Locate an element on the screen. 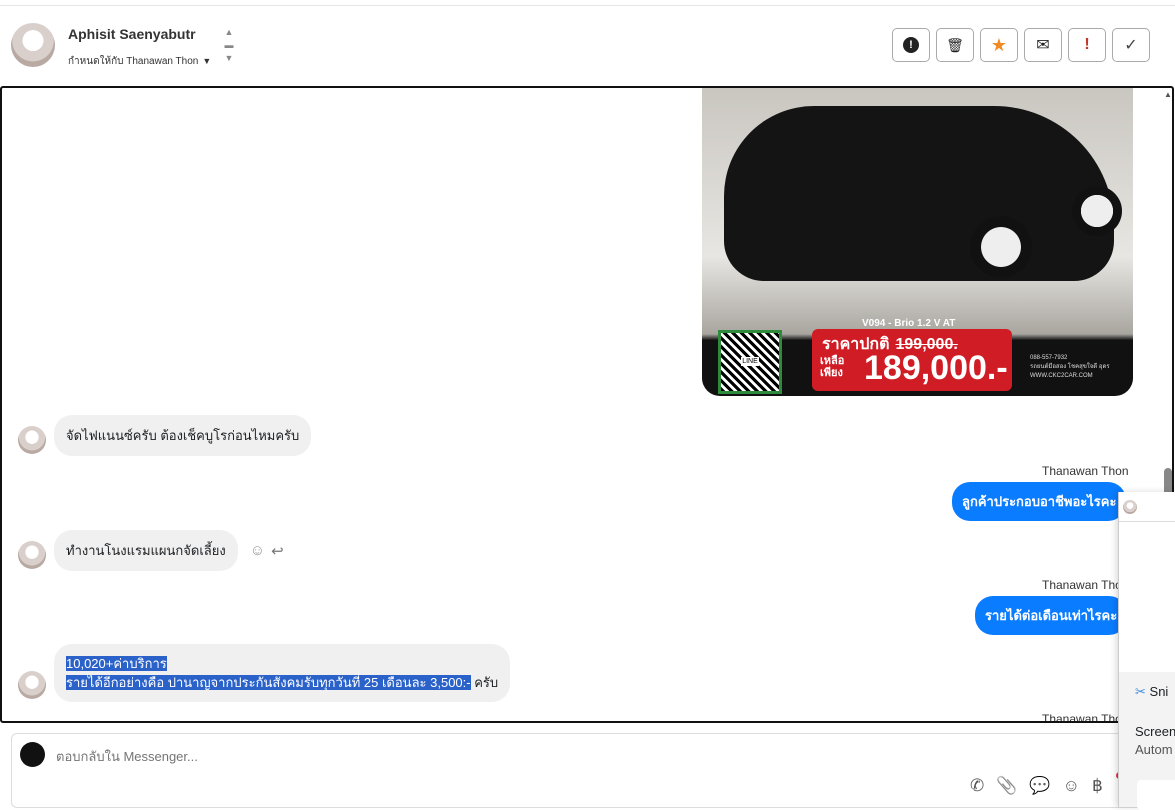 The height and width of the screenshot is (810, 1175). snipping-popup: ✂ Sni Screen Autom is located at coordinates (1146, 651).